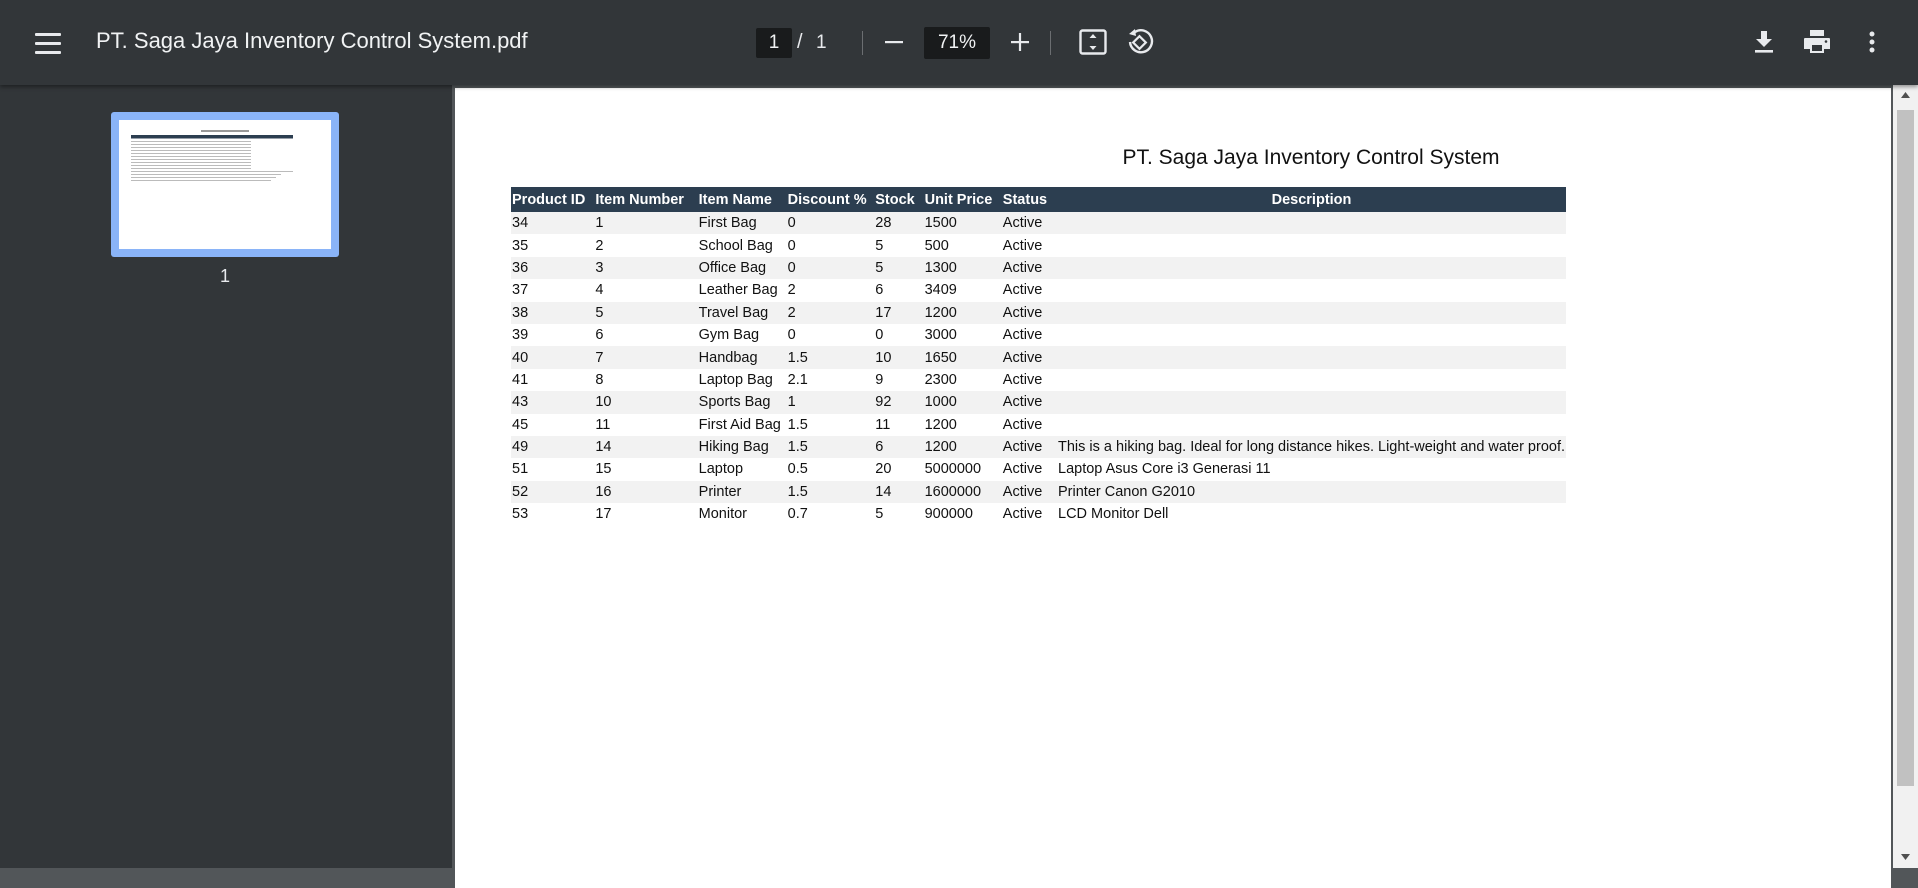 The image size is (1918, 888). I want to click on table-cell: 53, so click(553, 514).